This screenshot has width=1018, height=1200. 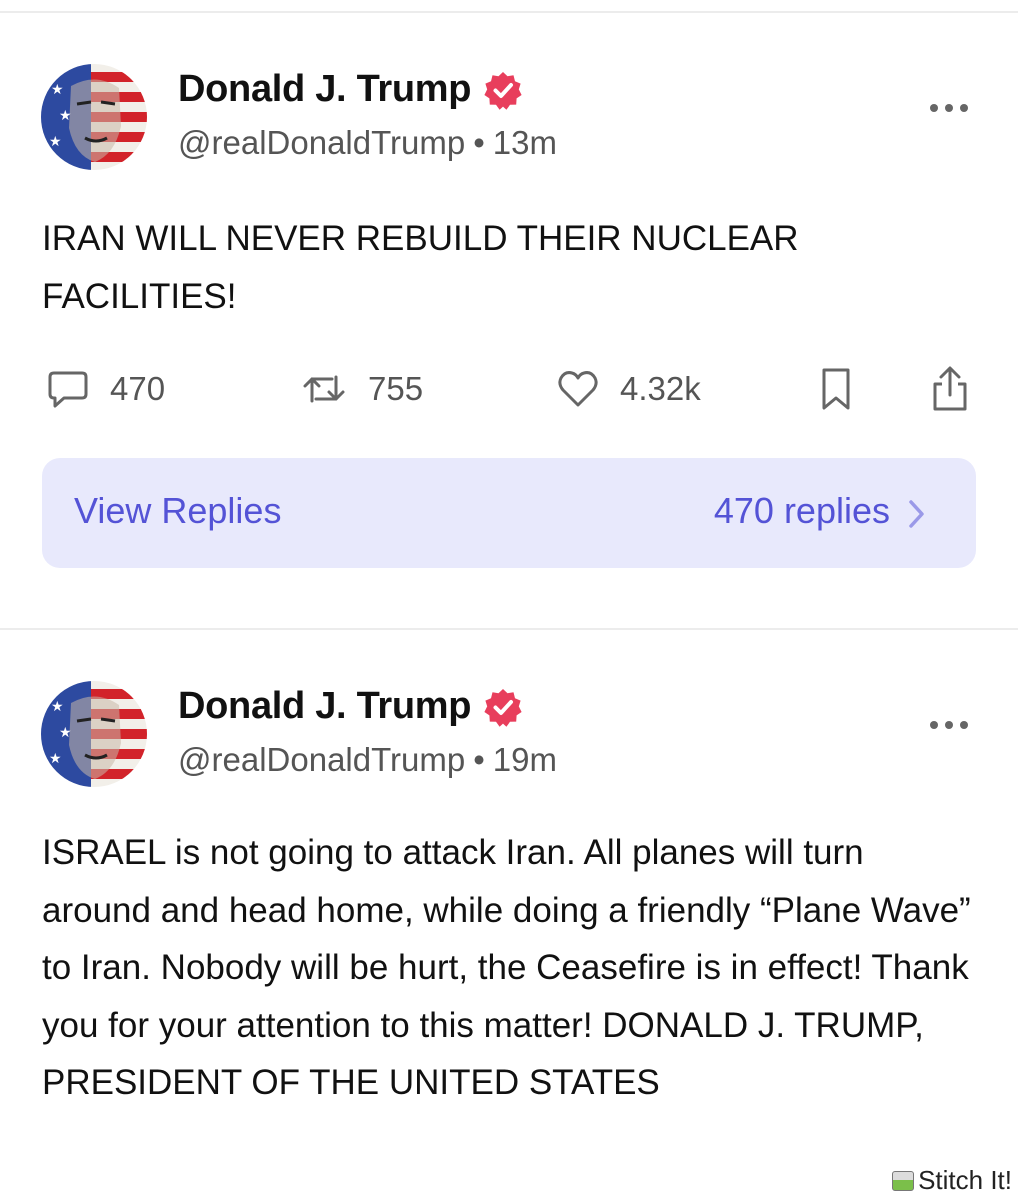 I want to click on like-button: 4.32k, so click(x=628, y=389).